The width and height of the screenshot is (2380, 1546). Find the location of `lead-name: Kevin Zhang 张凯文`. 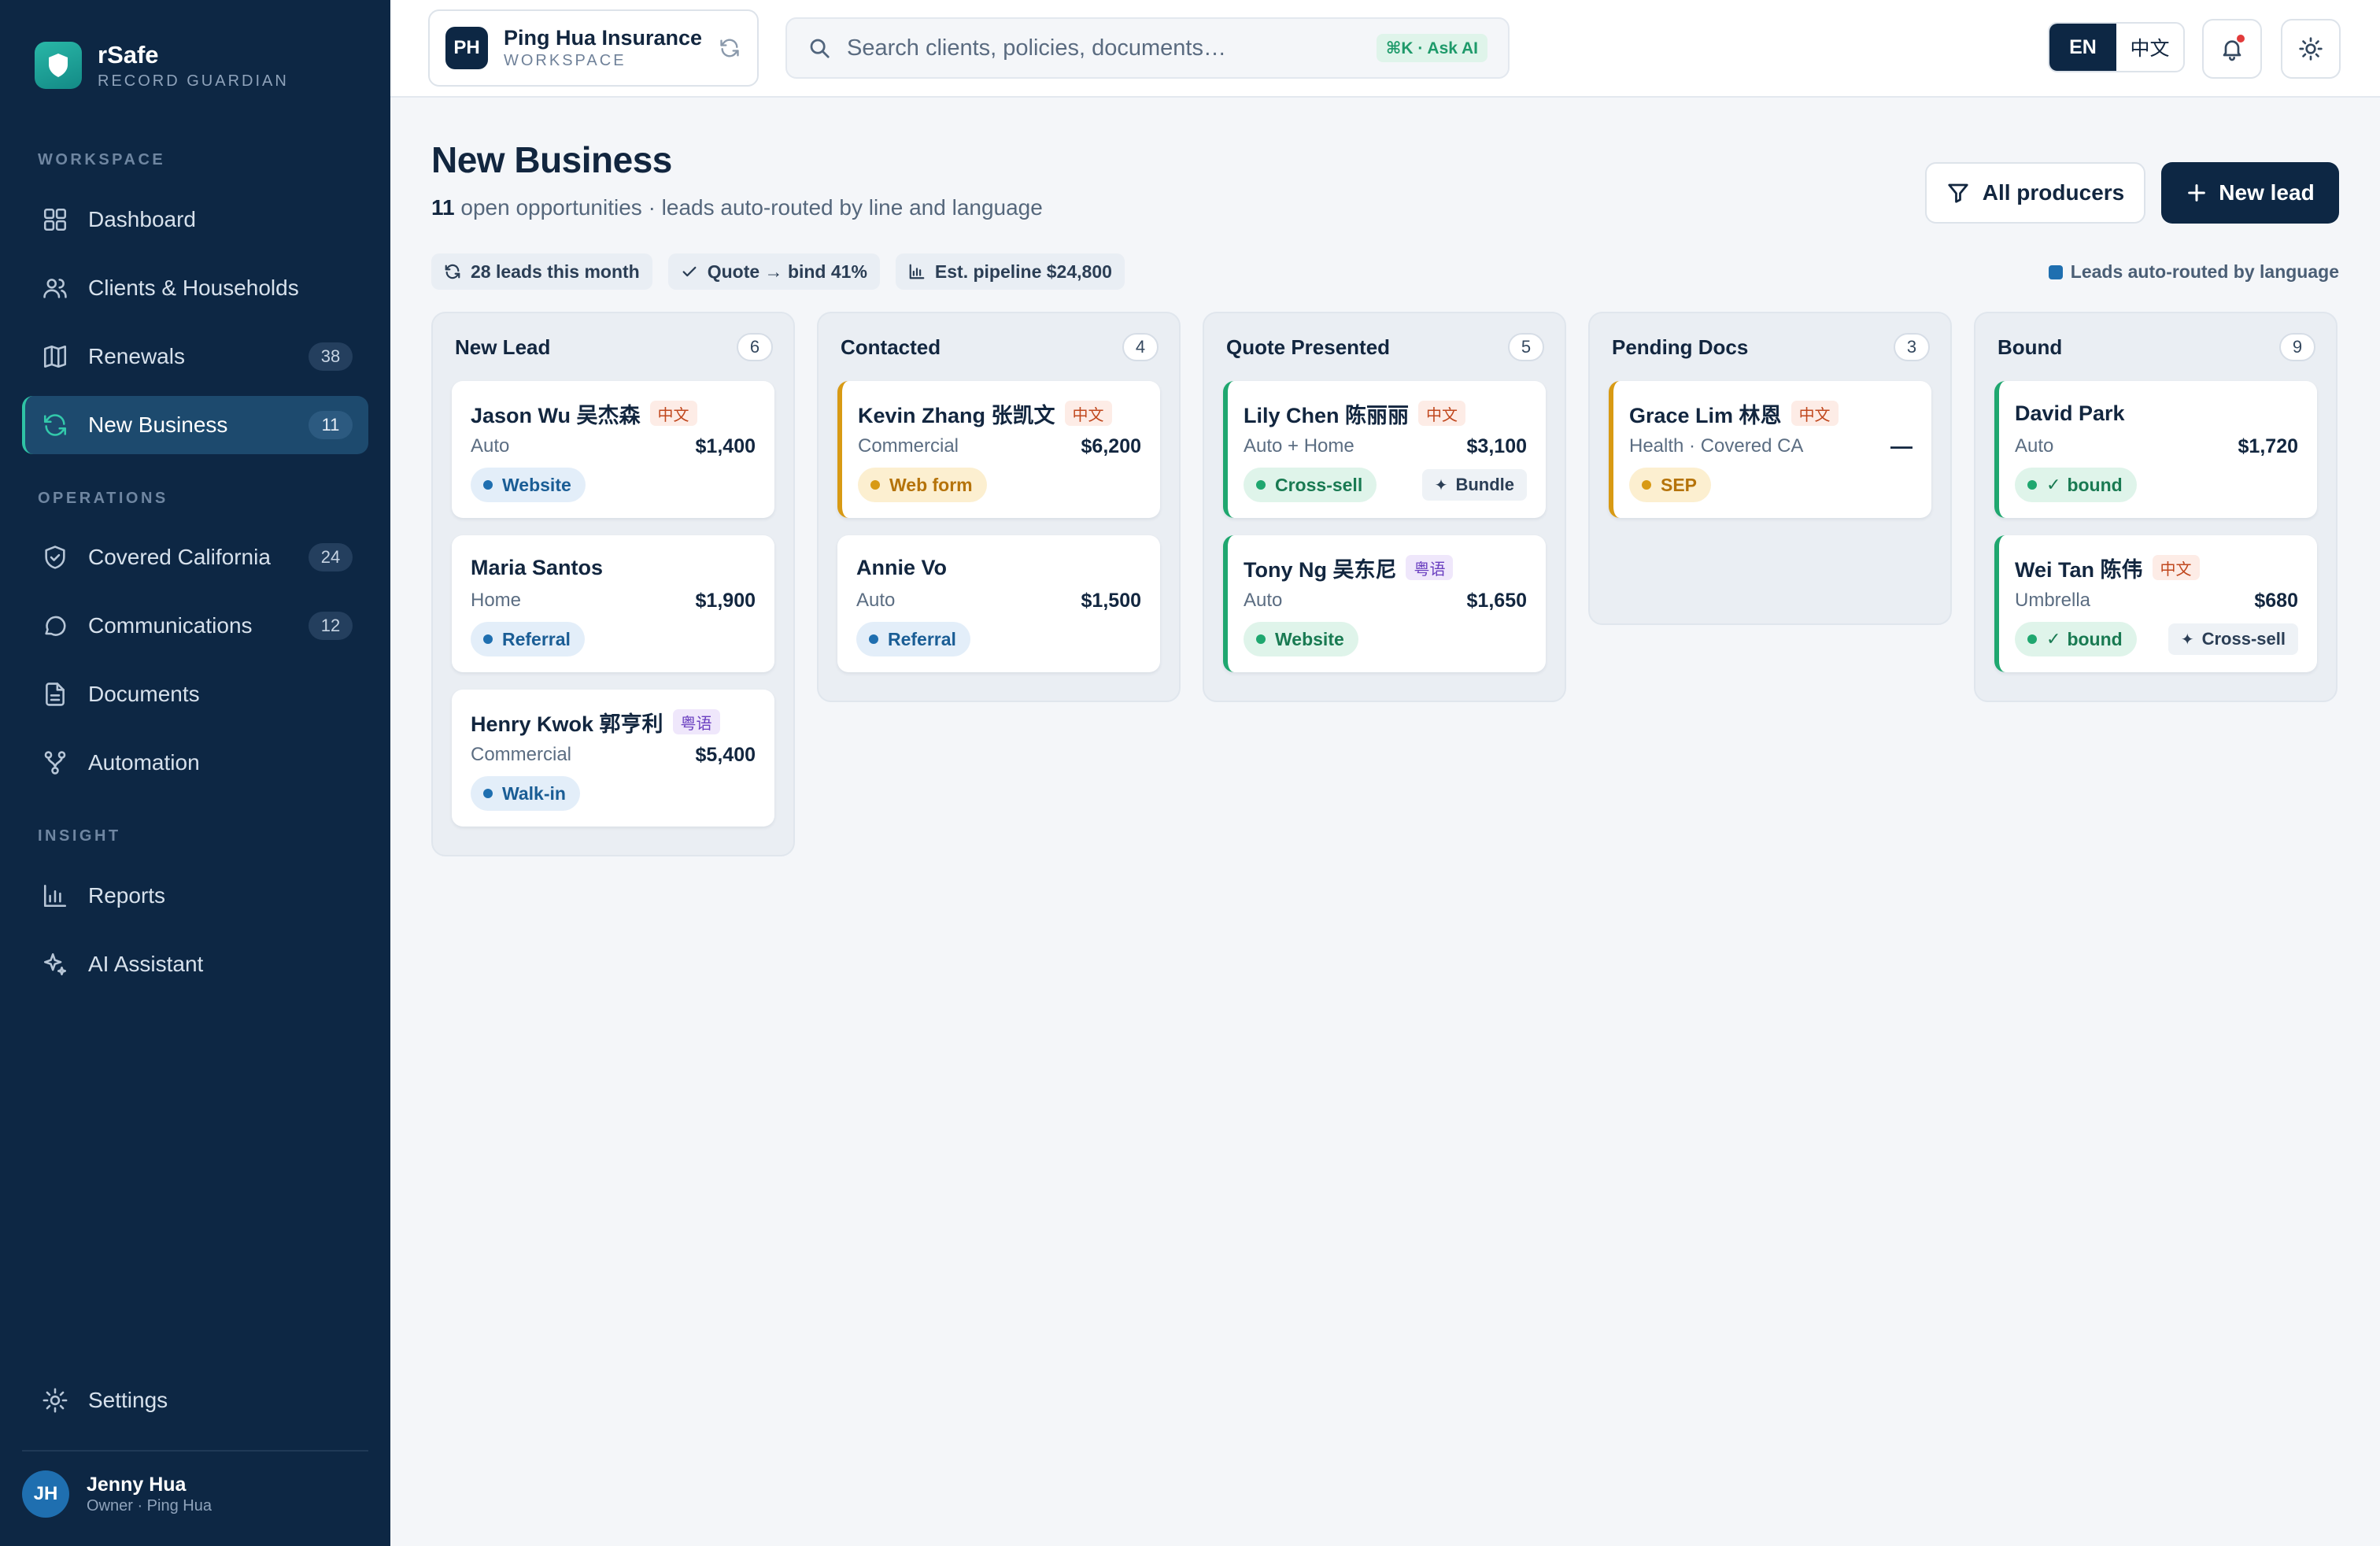

lead-name: Kevin Zhang 张凯文 is located at coordinates (956, 415).